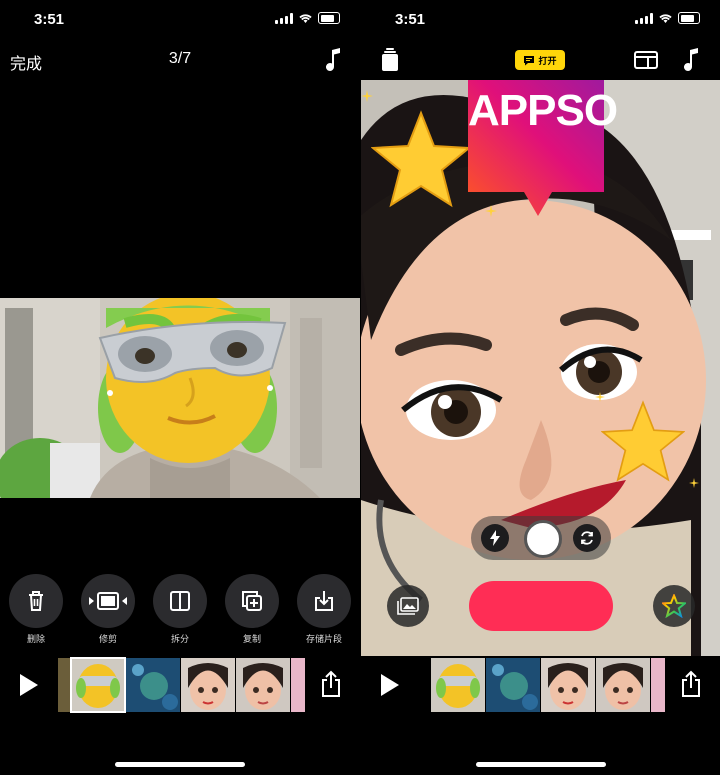 The width and height of the screenshot is (720, 775). I want to click on effects-star-icon, so click(674, 606).